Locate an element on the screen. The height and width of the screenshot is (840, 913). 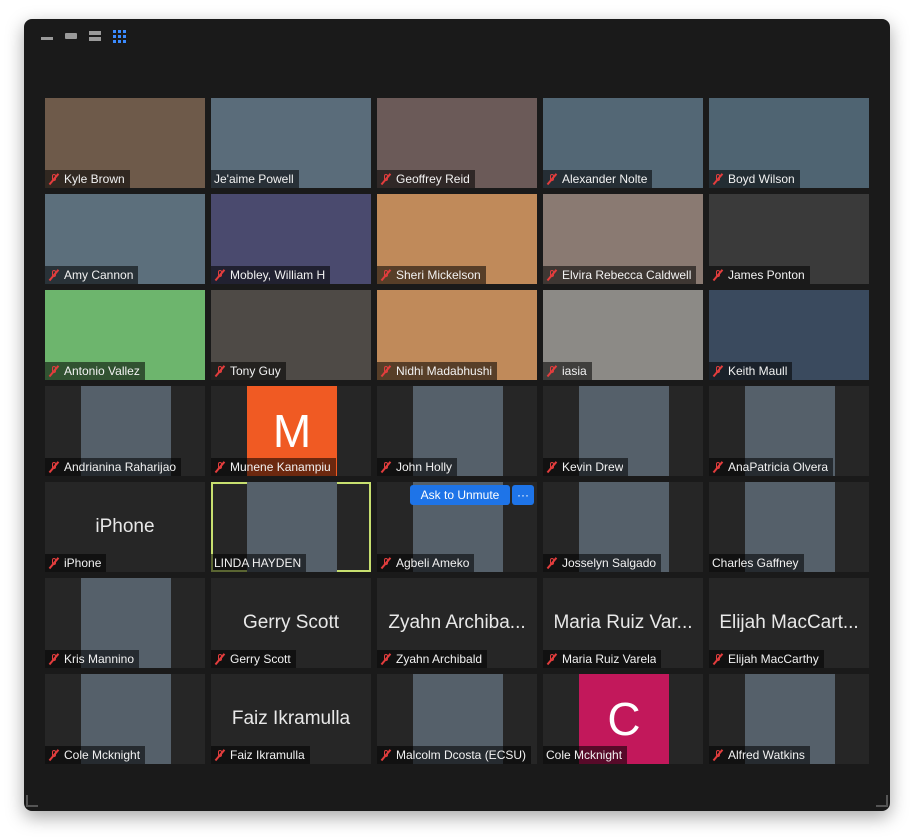
participant-name-tag: Kyle Brown is located at coordinates (87, 179).